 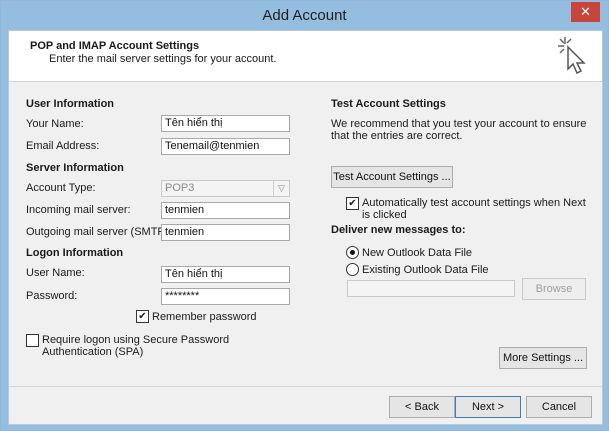 I want to click on deliver-heading: Deliver new messages to:, so click(x=398, y=230).